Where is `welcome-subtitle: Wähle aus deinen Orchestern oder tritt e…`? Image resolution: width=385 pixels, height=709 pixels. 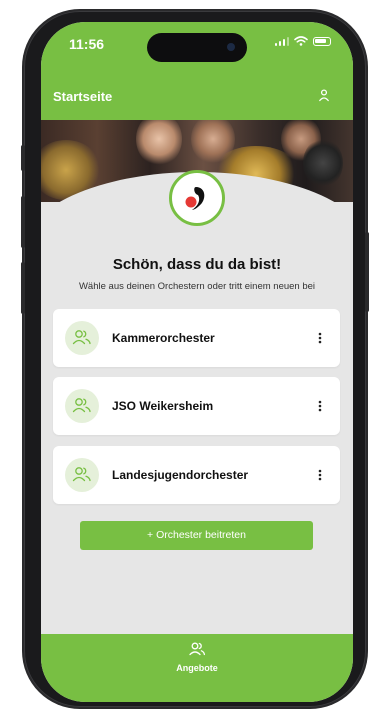 welcome-subtitle: Wähle aus deinen Orchestern oder tritt e… is located at coordinates (197, 286).